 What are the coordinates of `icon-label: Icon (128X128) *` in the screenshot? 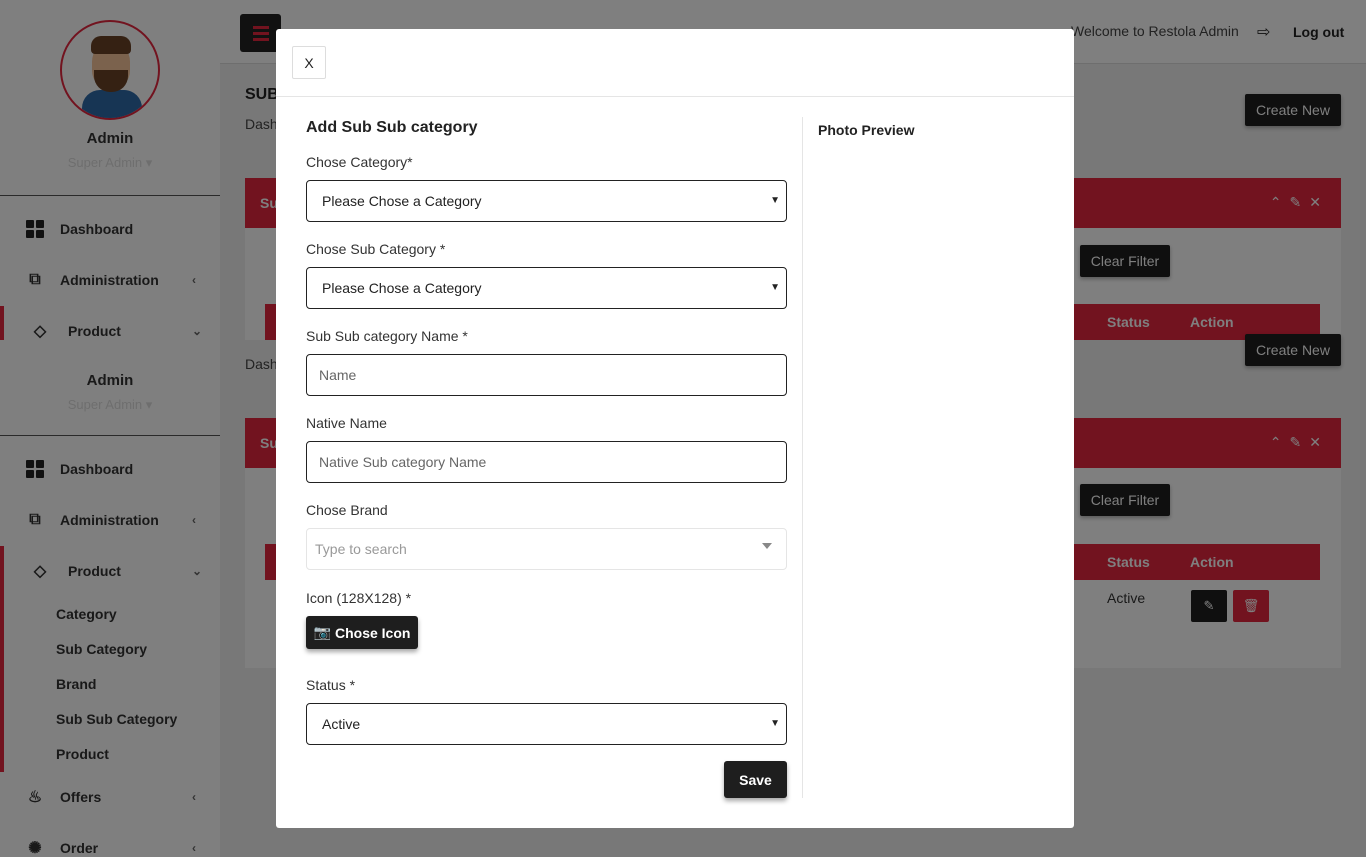 It's located at (359, 598).